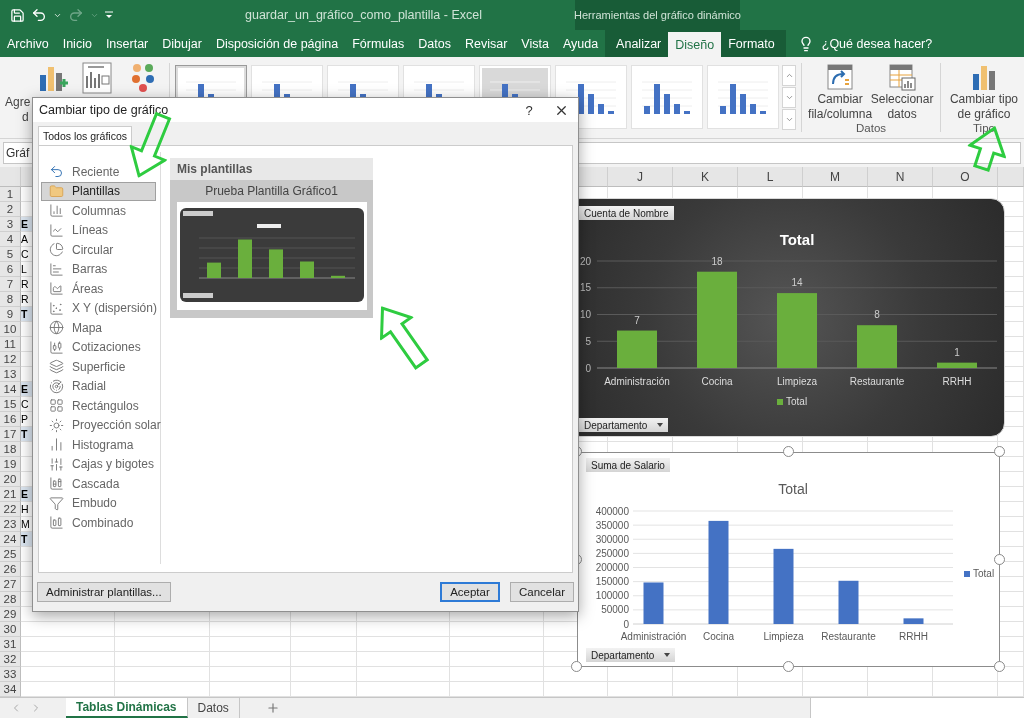  Describe the element at coordinates (957, 352) in the screenshot. I see `data-label: 1` at that location.